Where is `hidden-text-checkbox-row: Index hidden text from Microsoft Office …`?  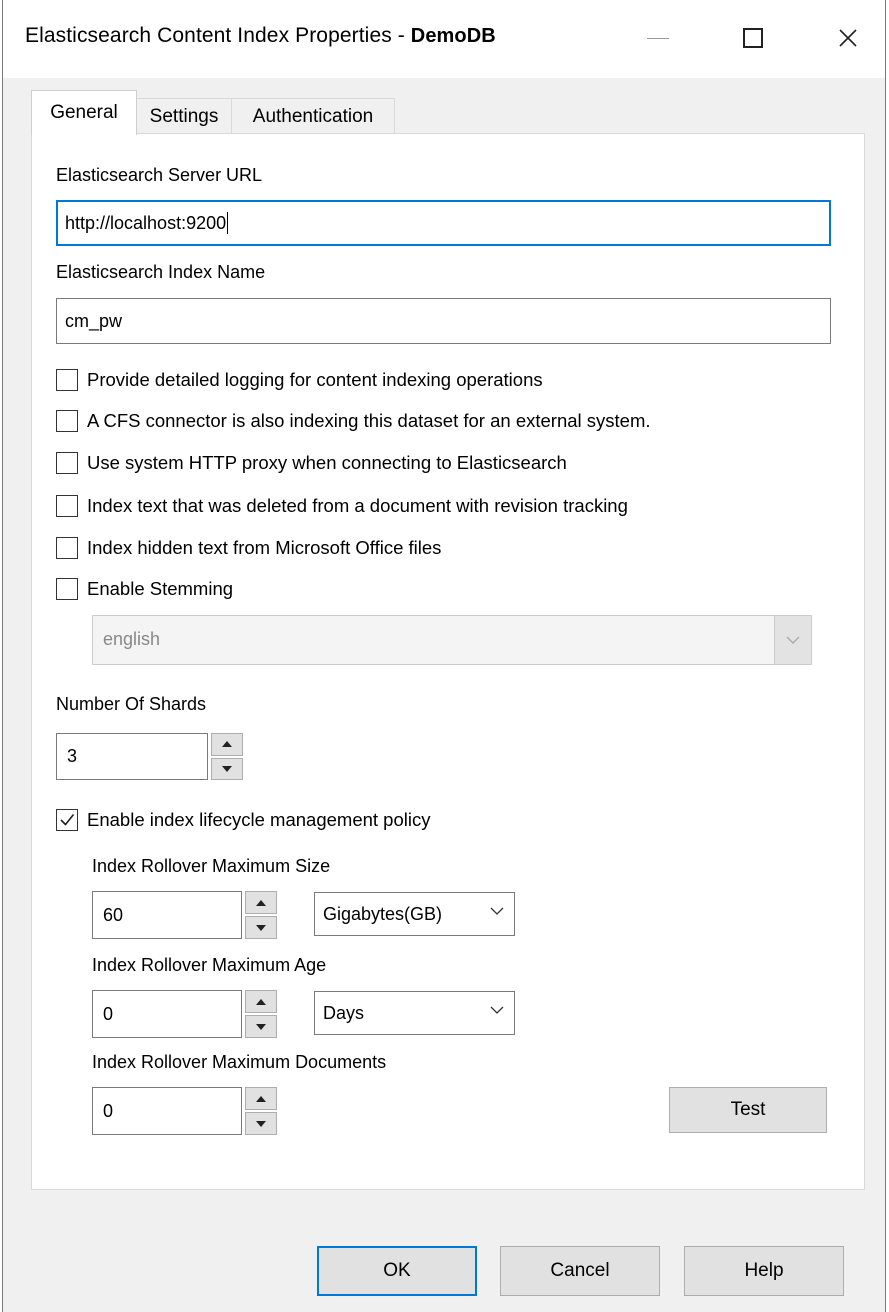 hidden-text-checkbox-row: Index hidden text from Microsoft Office … is located at coordinates (248, 548).